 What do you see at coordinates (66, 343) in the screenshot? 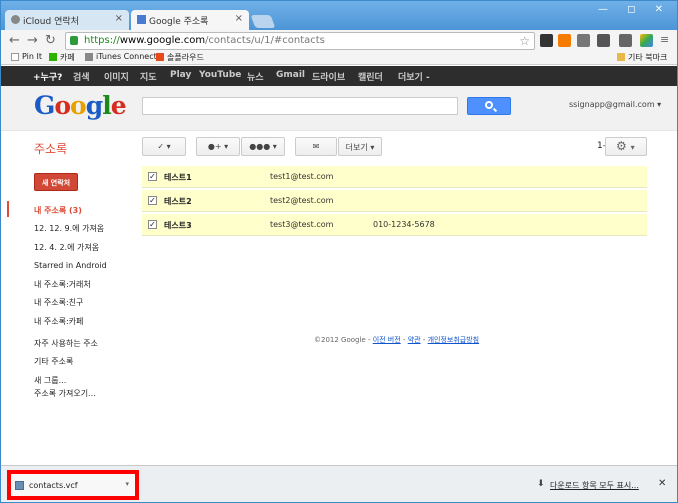
I see `sidebar-item-frequent: 자주 사용하는 주소` at bounding box center [66, 343].